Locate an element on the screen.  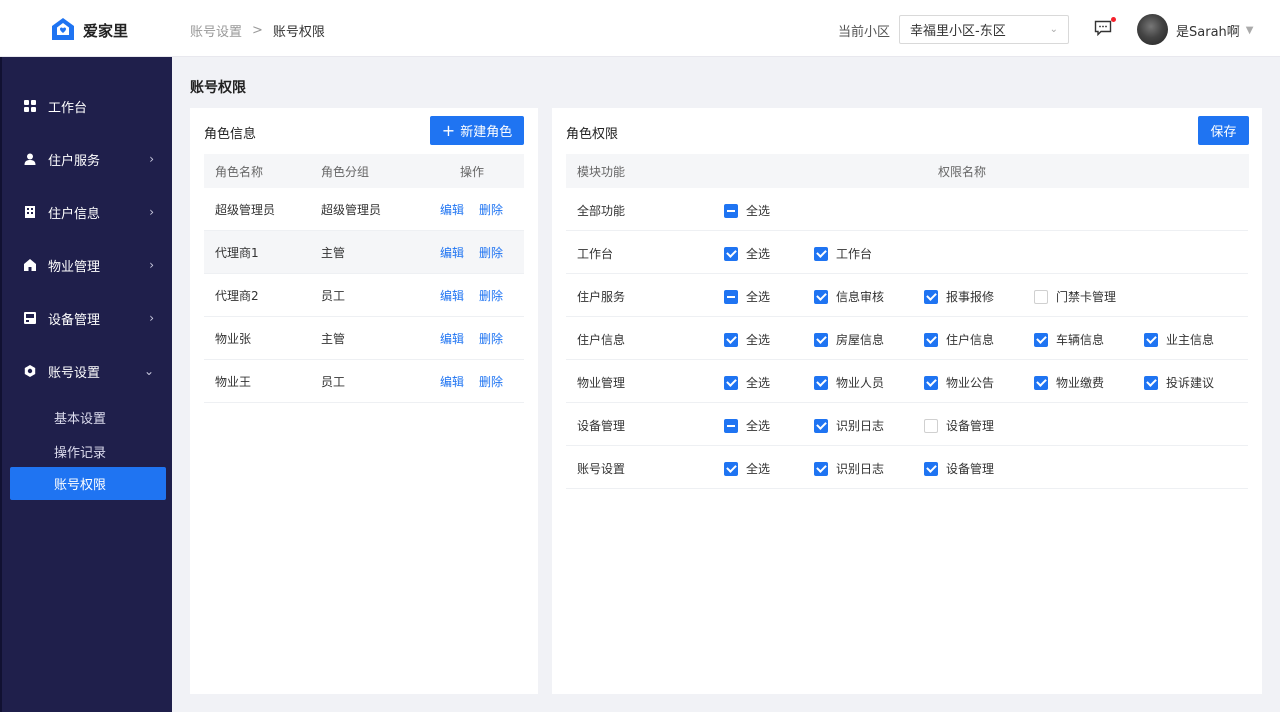
table-row: 物业张 主管 编辑 删除 is located at coordinates (364, 338).